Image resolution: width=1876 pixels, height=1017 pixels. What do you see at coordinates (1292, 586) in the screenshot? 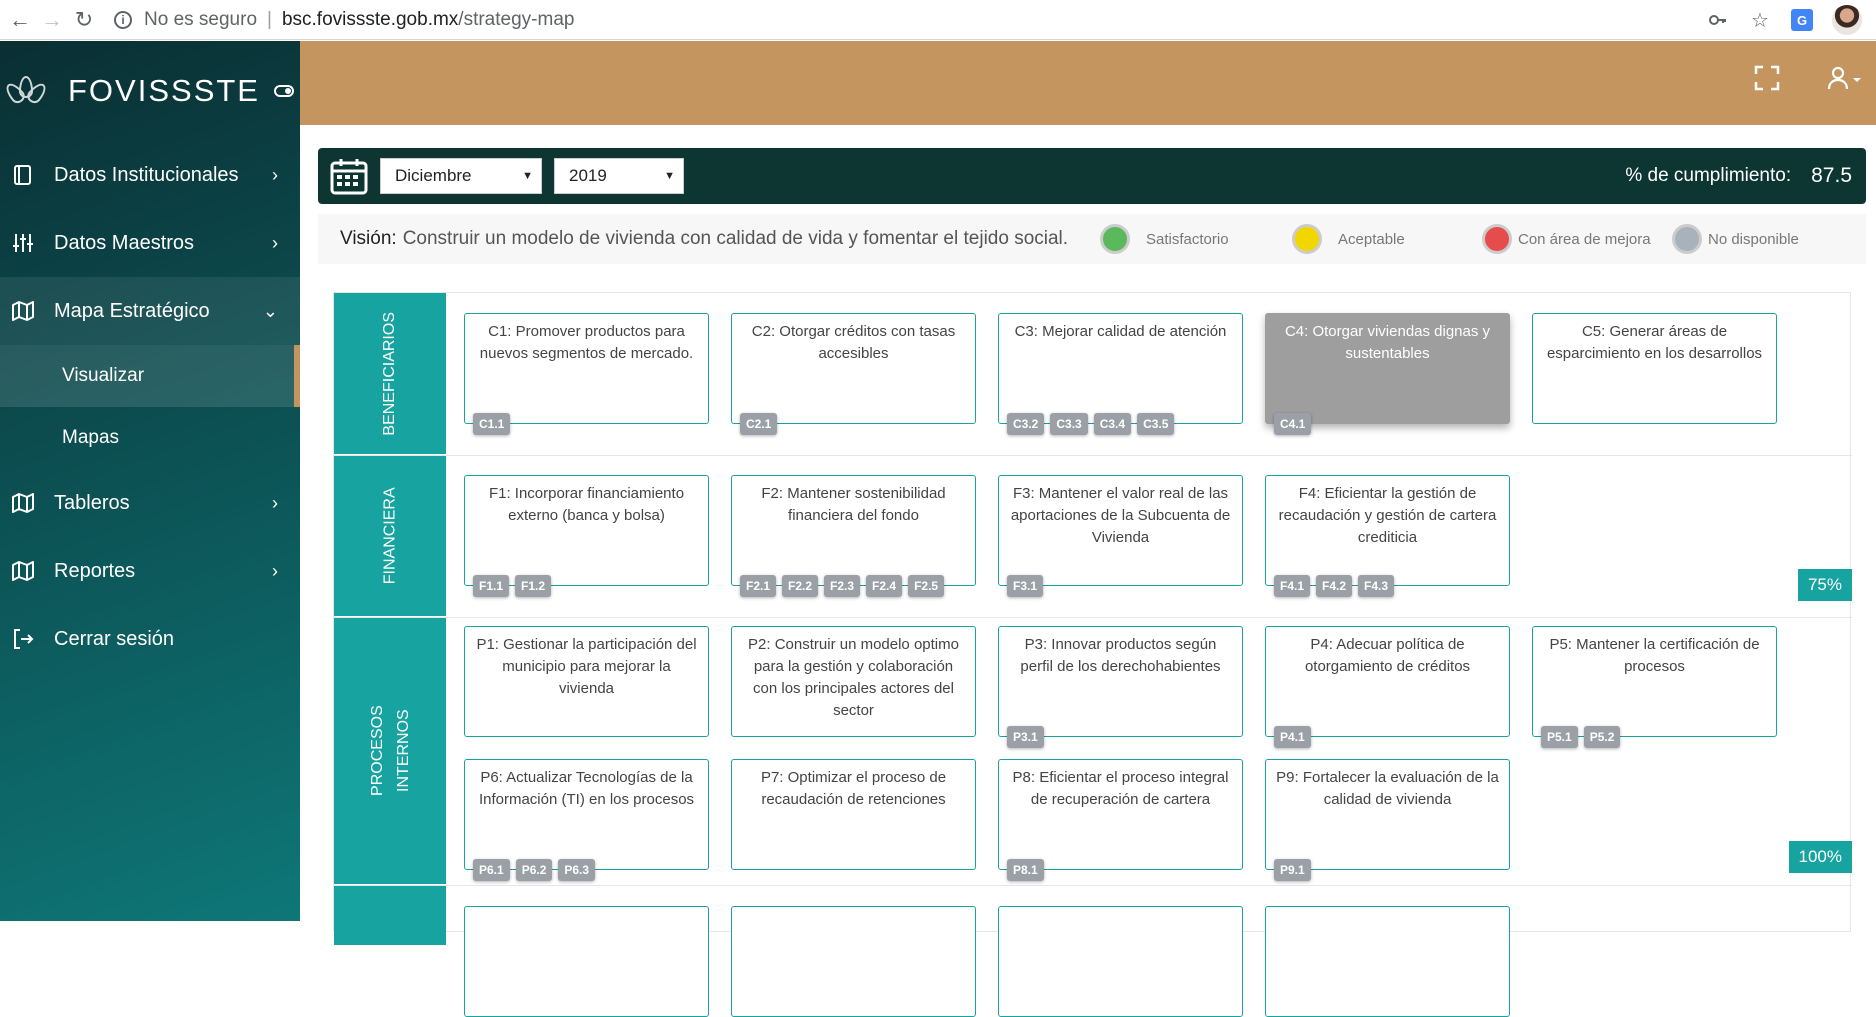
I see `indicator-chip: F4.1` at bounding box center [1292, 586].